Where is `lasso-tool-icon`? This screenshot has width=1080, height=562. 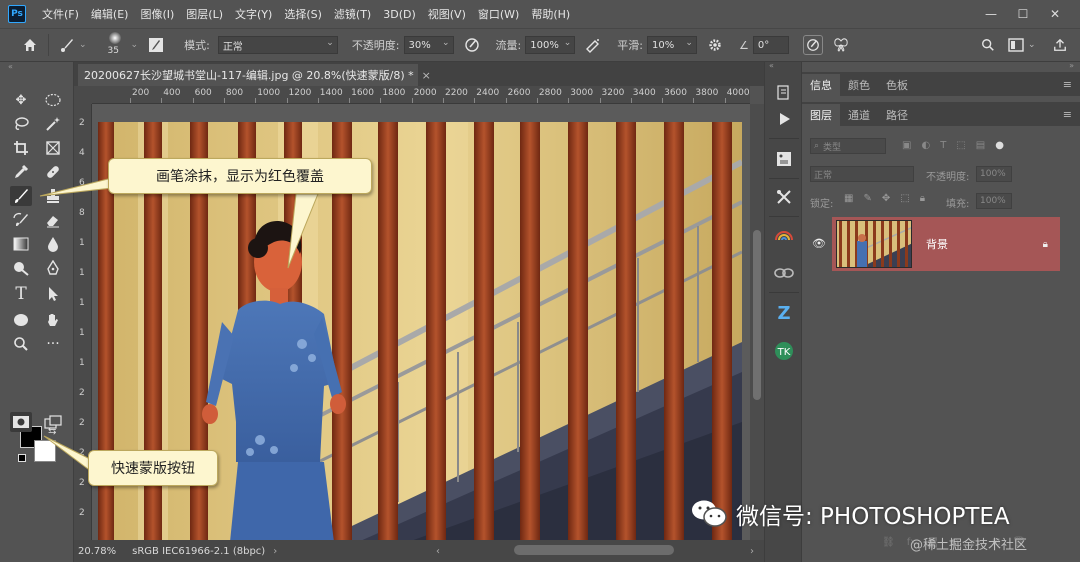 lasso-tool-icon is located at coordinates (21, 124).